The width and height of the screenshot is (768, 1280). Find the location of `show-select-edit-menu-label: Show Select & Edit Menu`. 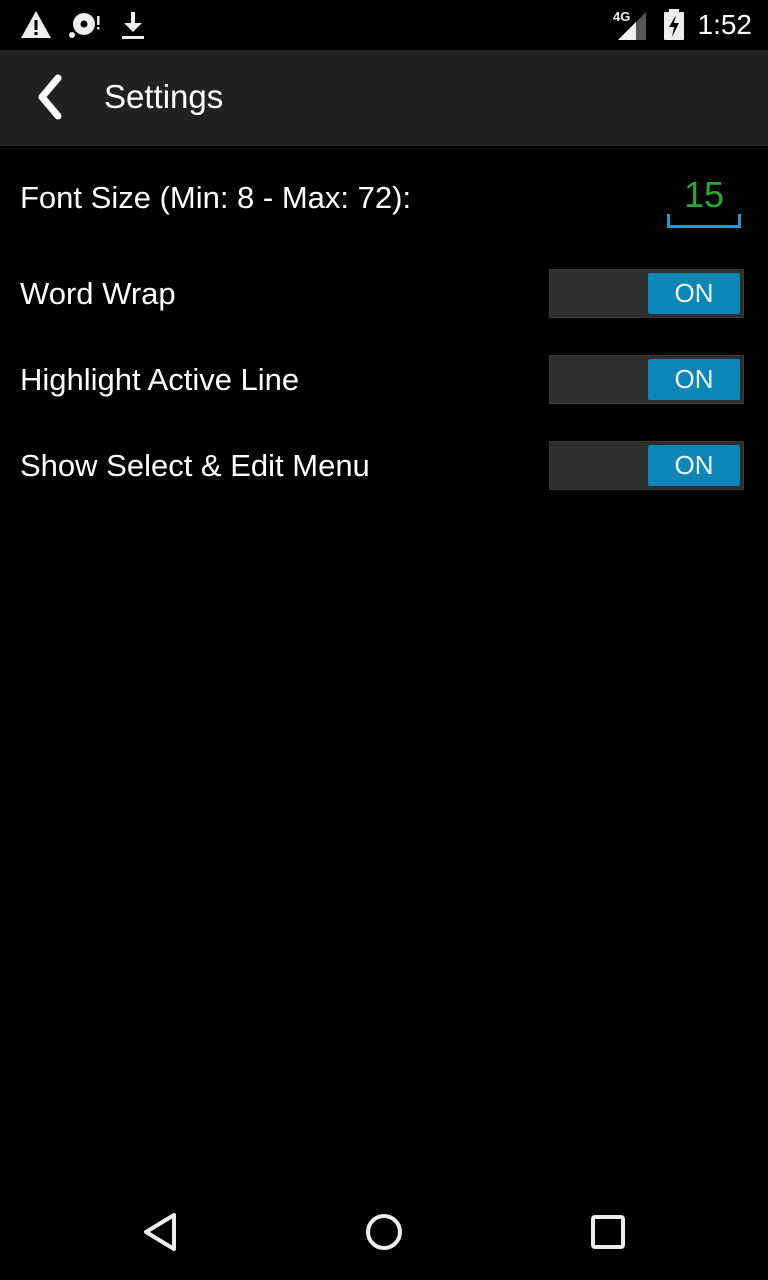

show-select-edit-menu-label: Show Select & Edit Menu is located at coordinates (195, 465).